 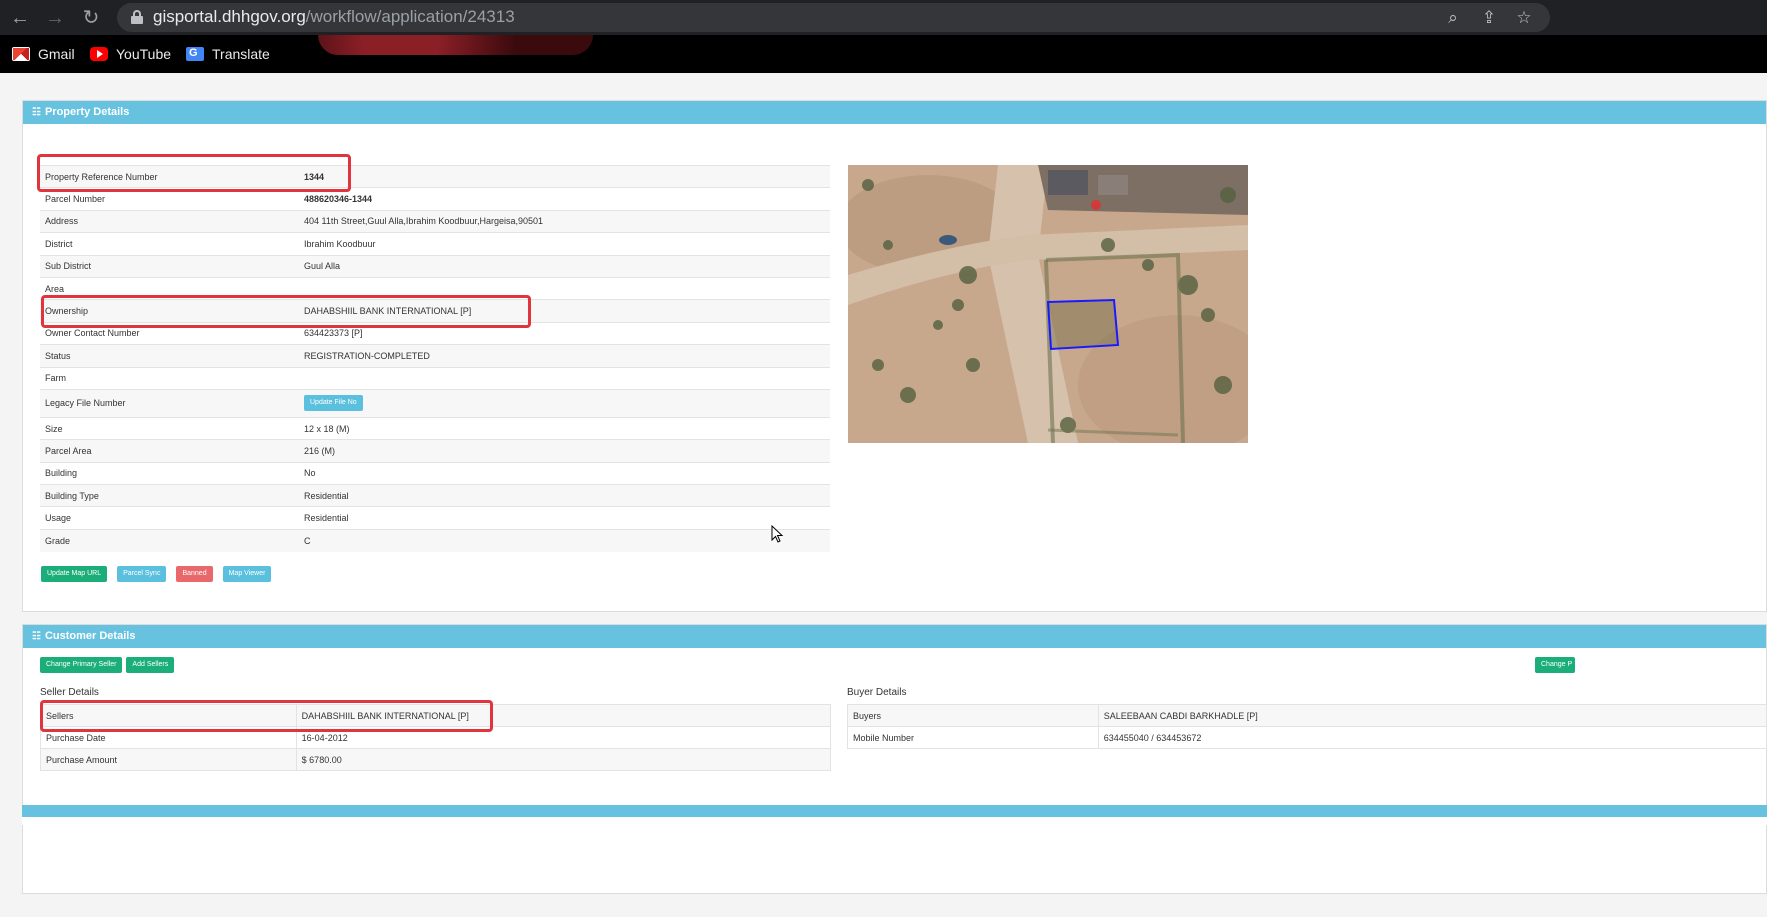 What do you see at coordinates (168, 759) in the screenshot?
I see `field-label: Purchase Amount` at bounding box center [168, 759].